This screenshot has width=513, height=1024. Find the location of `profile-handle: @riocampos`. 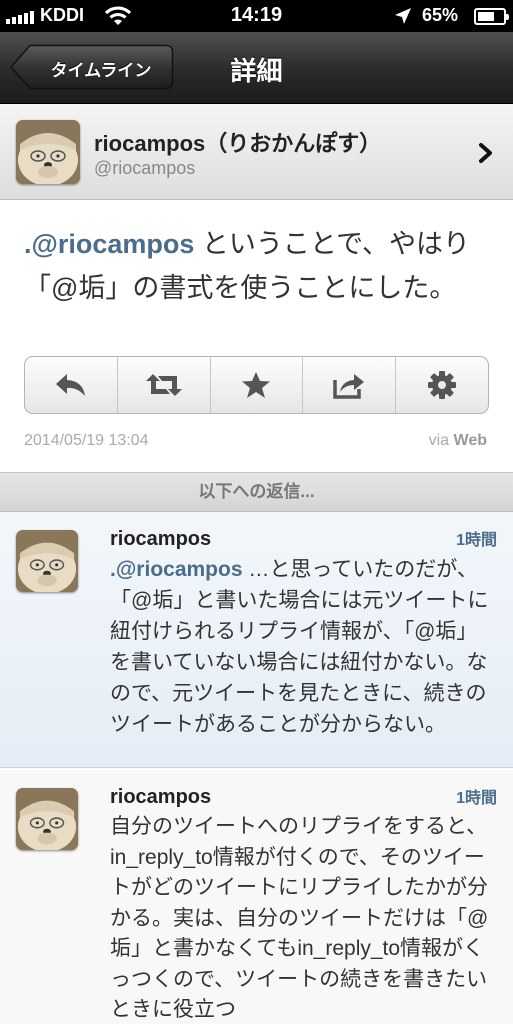

profile-handle: @riocampos is located at coordinates (145, 168).